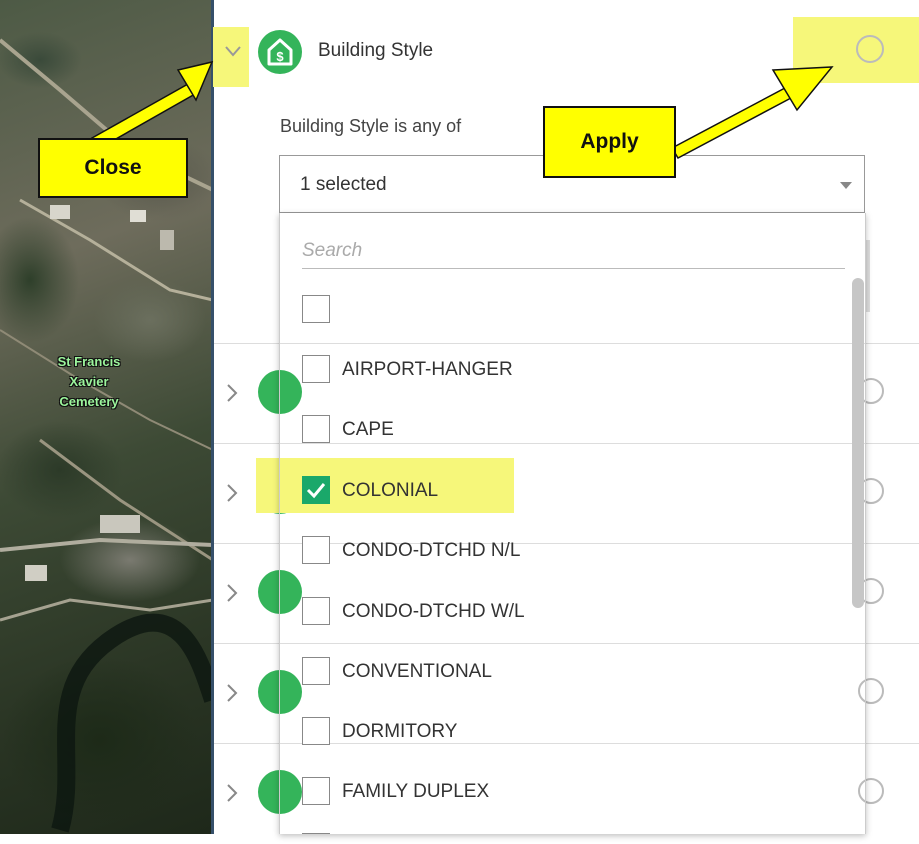 The image size is (919, 844). What do you see at coordinates (562, 430) in the screenshot?
I see `option-item: CAPE` at bounding box center [562, 430].